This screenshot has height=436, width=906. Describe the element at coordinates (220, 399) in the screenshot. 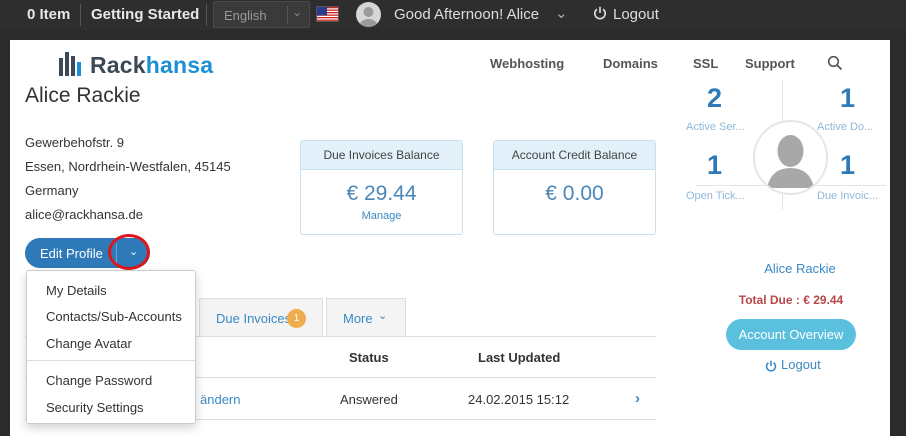

I see `ticket-subject-link: ändern` at that location.